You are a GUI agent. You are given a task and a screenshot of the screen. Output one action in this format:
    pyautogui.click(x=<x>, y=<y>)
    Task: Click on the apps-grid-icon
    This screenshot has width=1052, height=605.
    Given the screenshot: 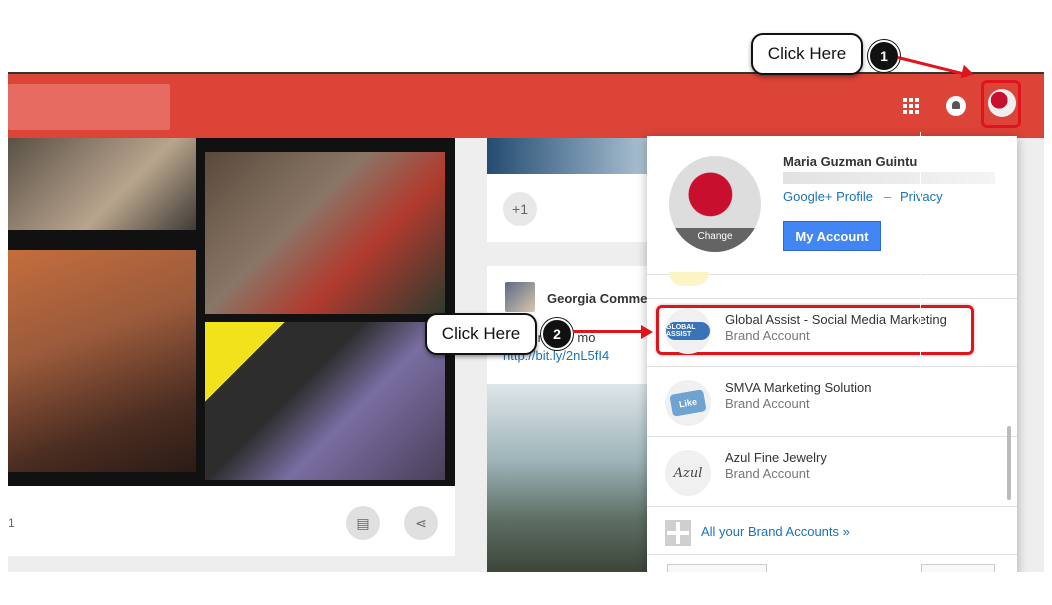 What is the action you would take?
    pyautogui.click(x=911, y=106)
    